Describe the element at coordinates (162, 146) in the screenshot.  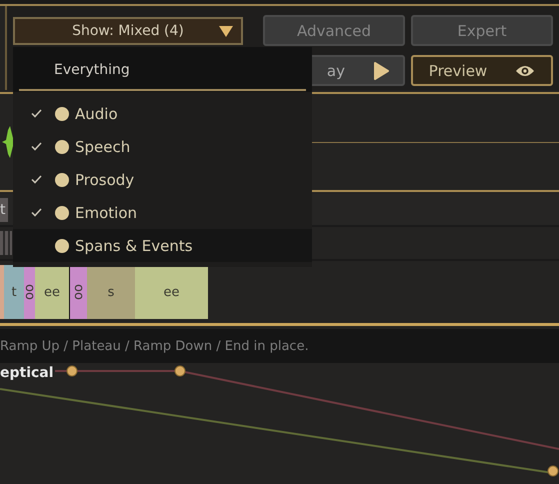
I see `menu-item: Speech` at that location.